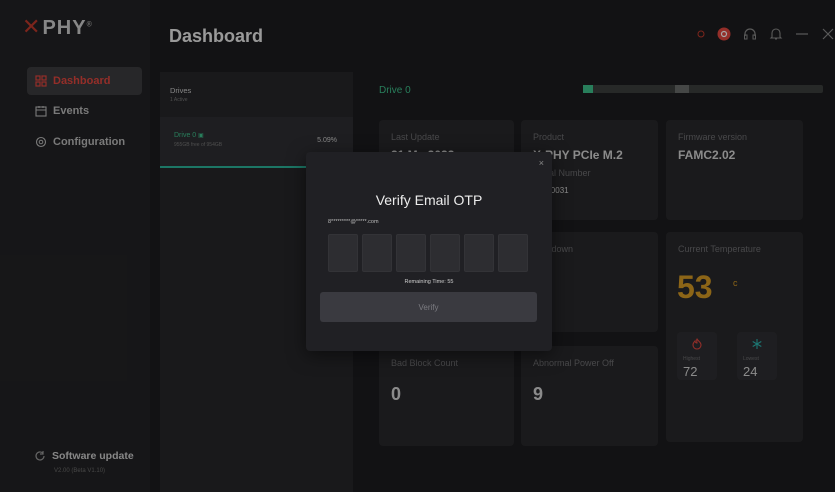  I want to click on otp-input-group, so click(428, 253).